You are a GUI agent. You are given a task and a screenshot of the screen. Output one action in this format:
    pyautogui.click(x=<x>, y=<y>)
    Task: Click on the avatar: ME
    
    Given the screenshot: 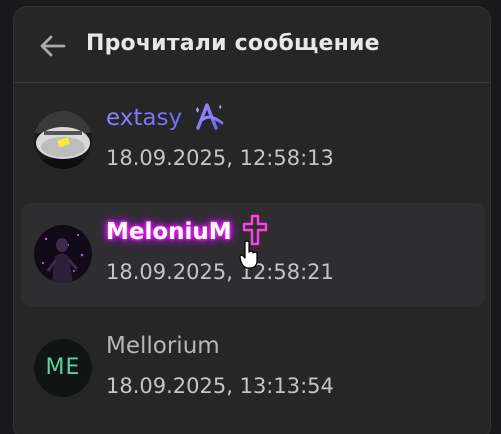 What is the action you would take?
    pyautogui.click(x=63, y=368)
    